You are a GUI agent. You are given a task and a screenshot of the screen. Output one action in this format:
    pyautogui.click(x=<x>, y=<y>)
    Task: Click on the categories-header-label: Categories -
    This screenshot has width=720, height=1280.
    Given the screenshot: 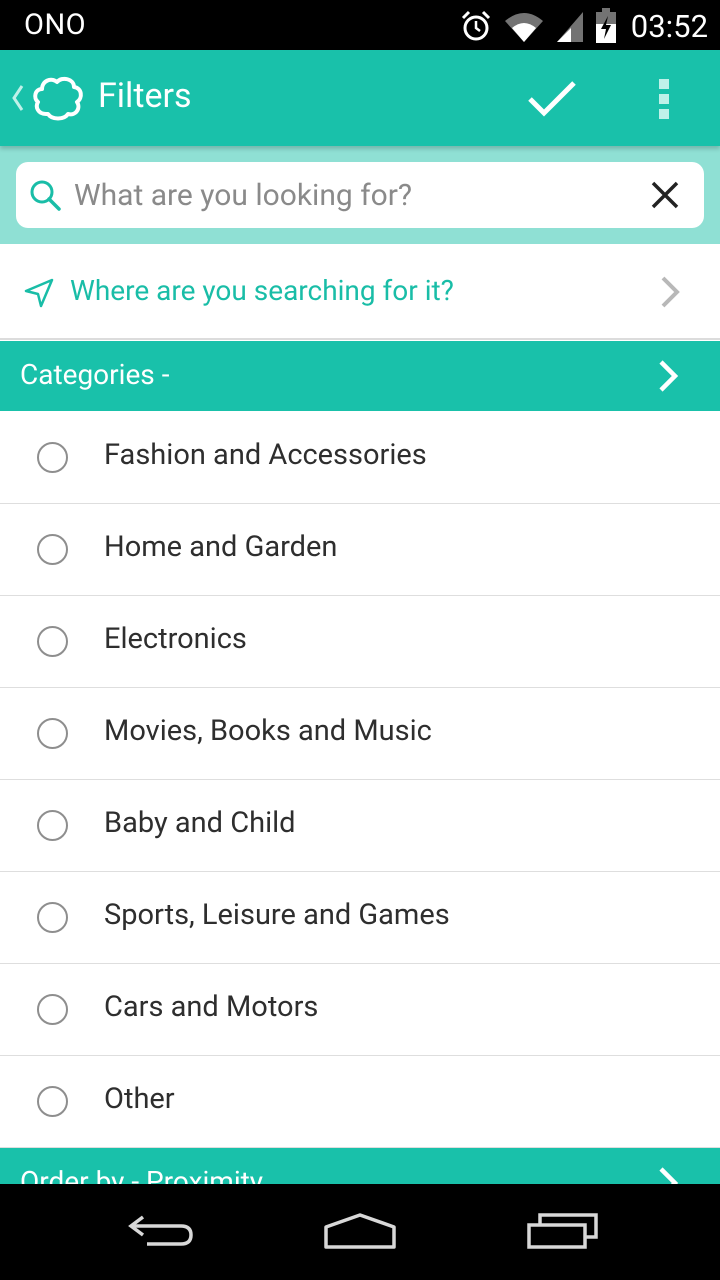 What is the action you would take?
    pyautogui.click(x=95, y=374)
    